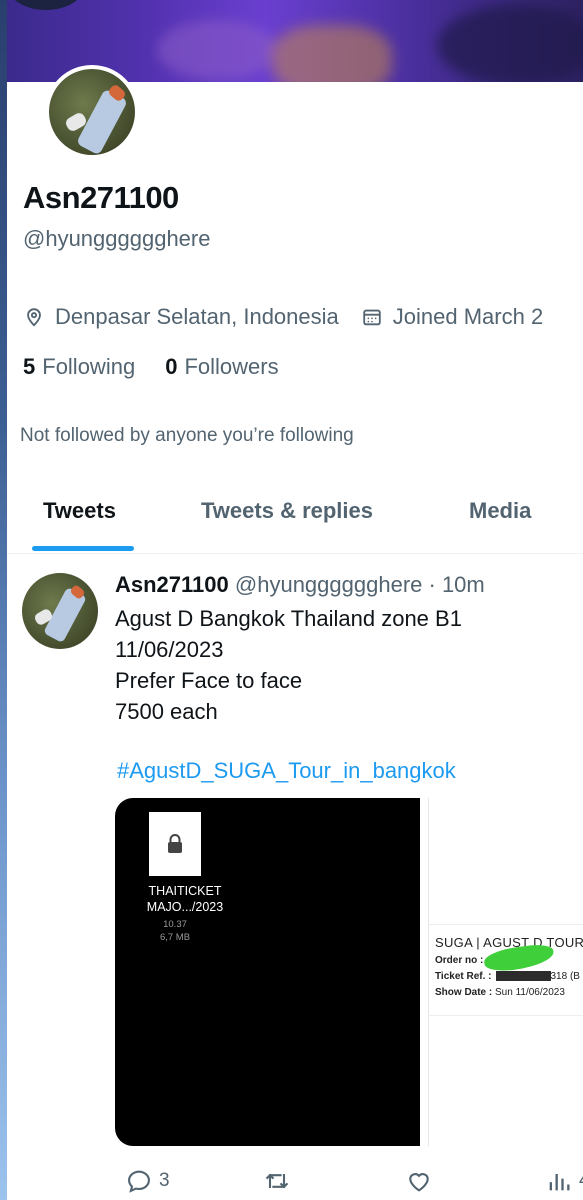 This screenshot has width=583, height=1200. What do you see at coordinates (169, 649) in the screenshot?
I see `tweet-text-line: 11/06/2023` at bounding box center [169, 649].